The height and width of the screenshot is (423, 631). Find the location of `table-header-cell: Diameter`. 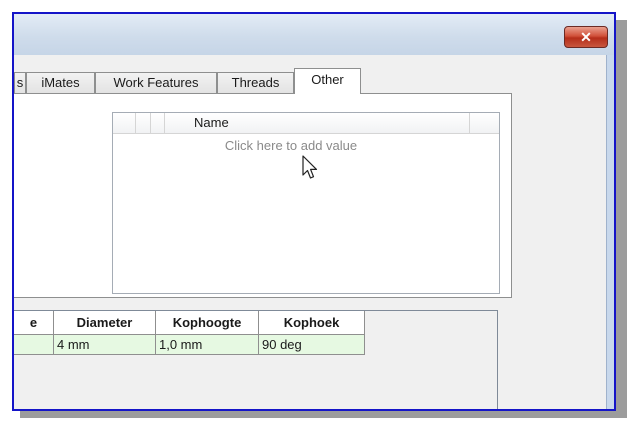

table-header-cell: Diameter is located at coordinates (105, 323).